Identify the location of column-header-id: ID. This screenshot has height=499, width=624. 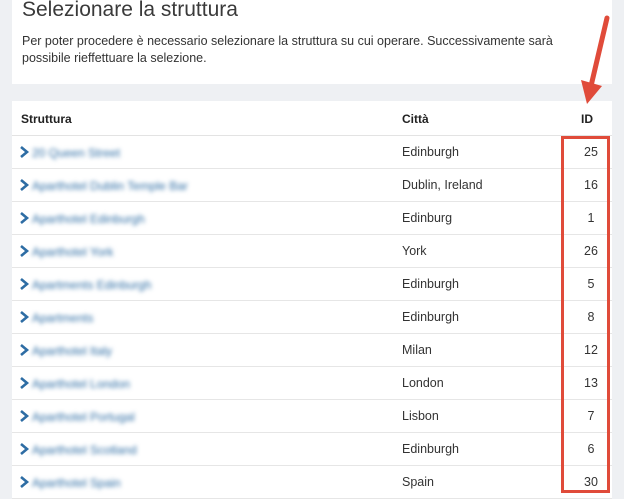
(587, 119).